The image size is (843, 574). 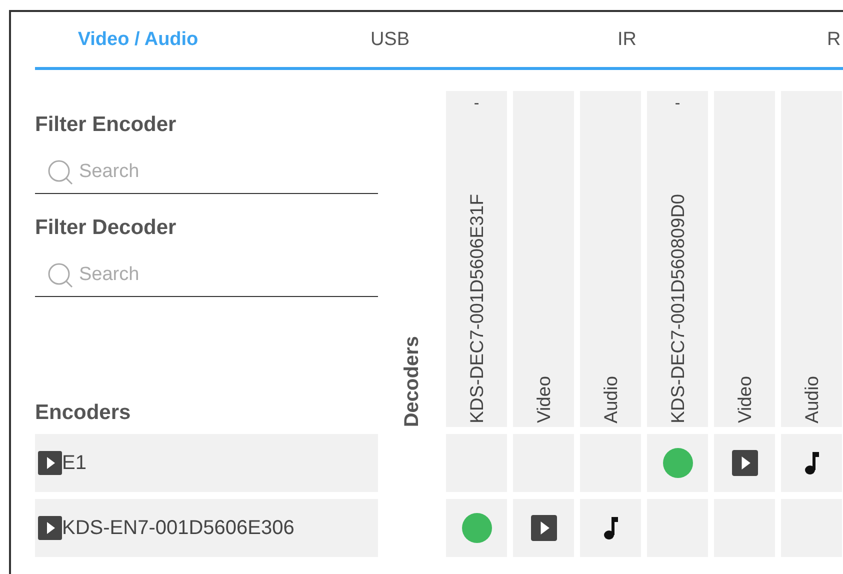 What do you see at coordinates (627, 39) in the screenshot?
I see `tab: IR` at bounding box center [627, 39].